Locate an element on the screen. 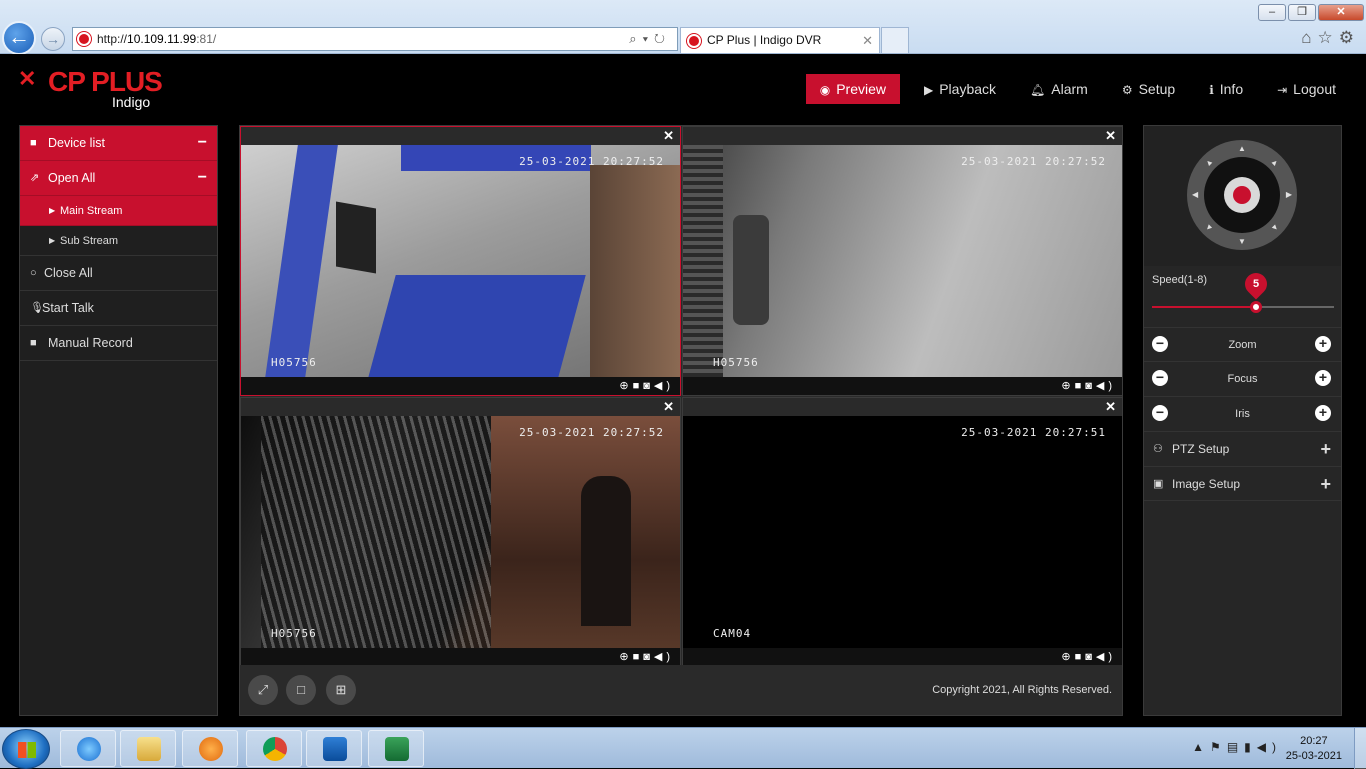 Image resolution: width=1366 pixels, height=769 pixels. pan-down-right-arrow-icon: ▼ is located at coordinates (1275, 228).